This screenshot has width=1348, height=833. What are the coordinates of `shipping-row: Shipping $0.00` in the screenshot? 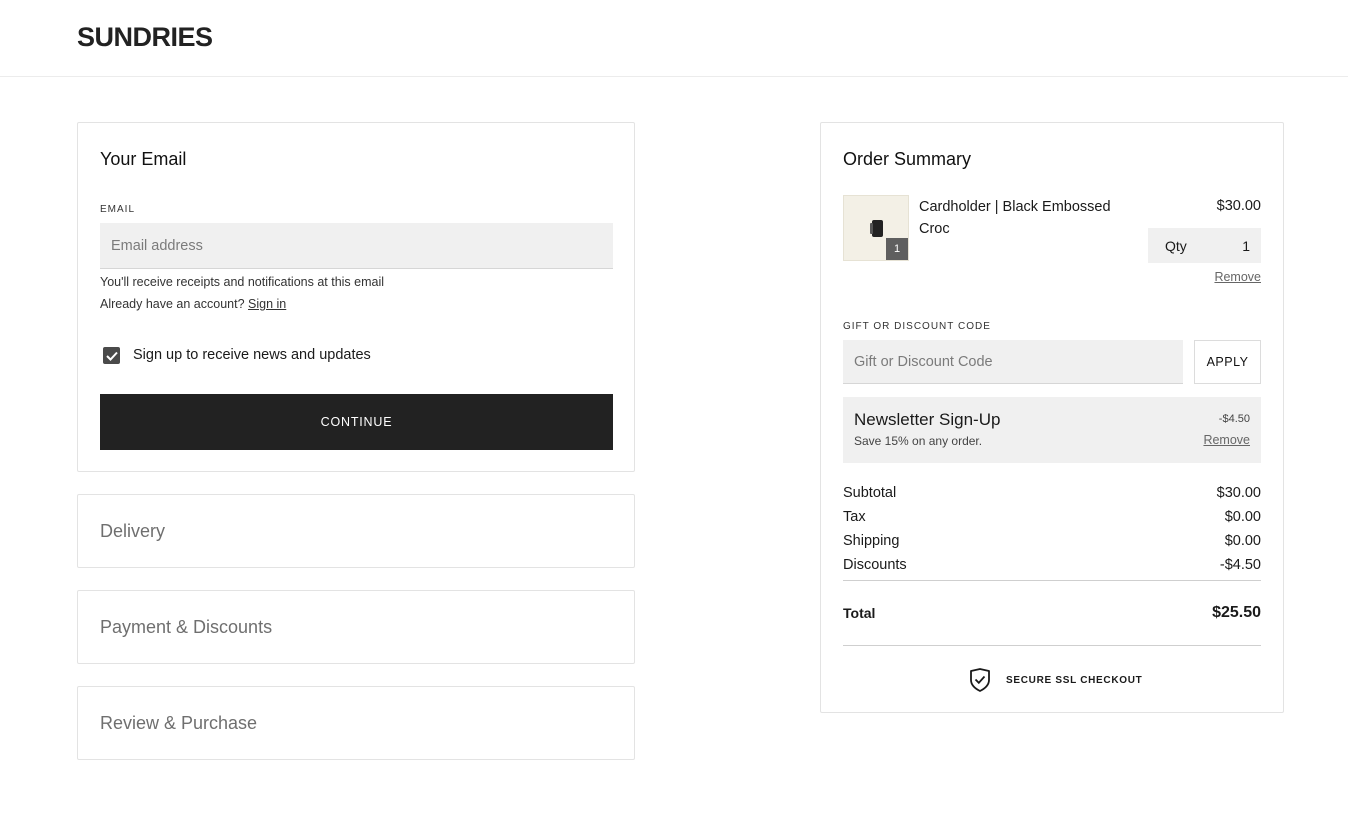 It's located at (1052, 541).